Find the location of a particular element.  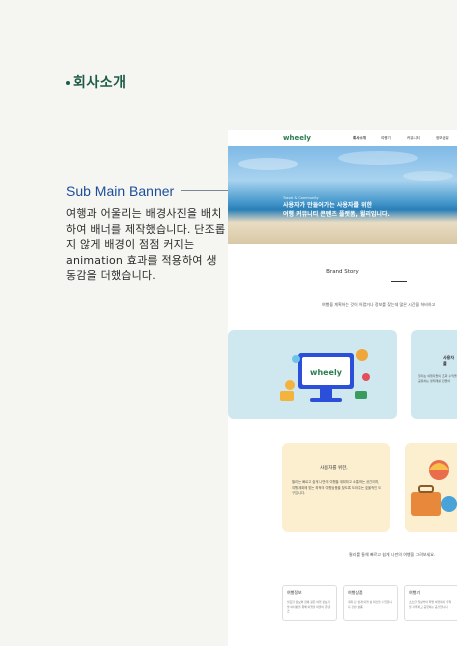

info-card-1-title: 여행정보 is located at coordinates (294, 592).